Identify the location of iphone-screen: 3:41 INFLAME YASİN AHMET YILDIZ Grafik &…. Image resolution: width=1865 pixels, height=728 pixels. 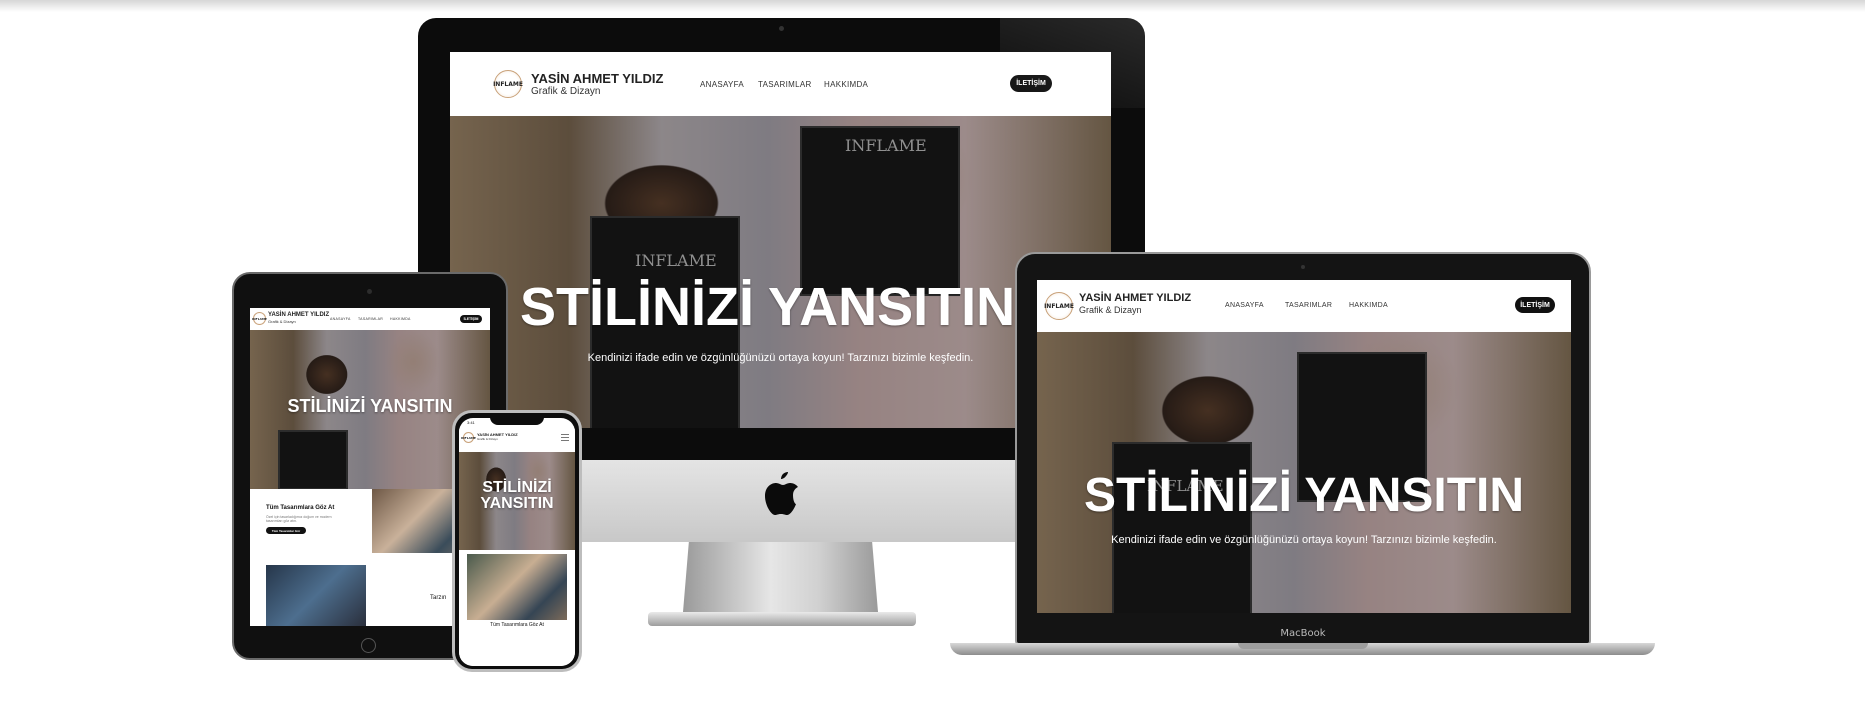
(517, 542).